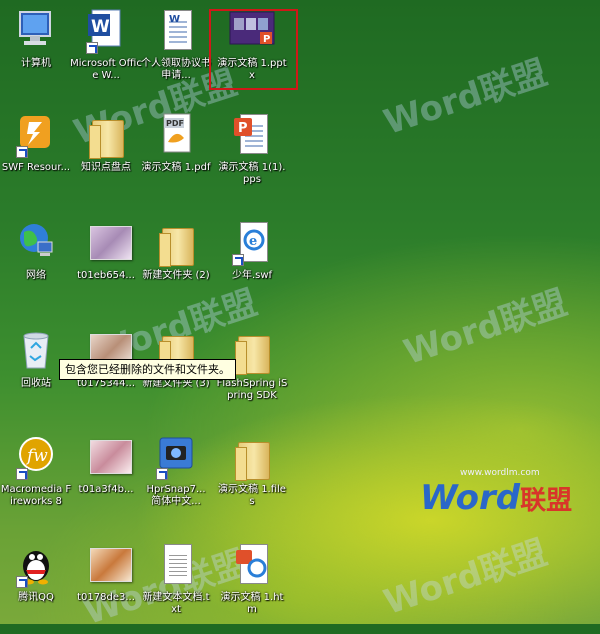 The height and width of the screenshot is (634, 600). Describe the element at coordinates (243, 128) in the screenshot. I see `svg-text: P` at that location.